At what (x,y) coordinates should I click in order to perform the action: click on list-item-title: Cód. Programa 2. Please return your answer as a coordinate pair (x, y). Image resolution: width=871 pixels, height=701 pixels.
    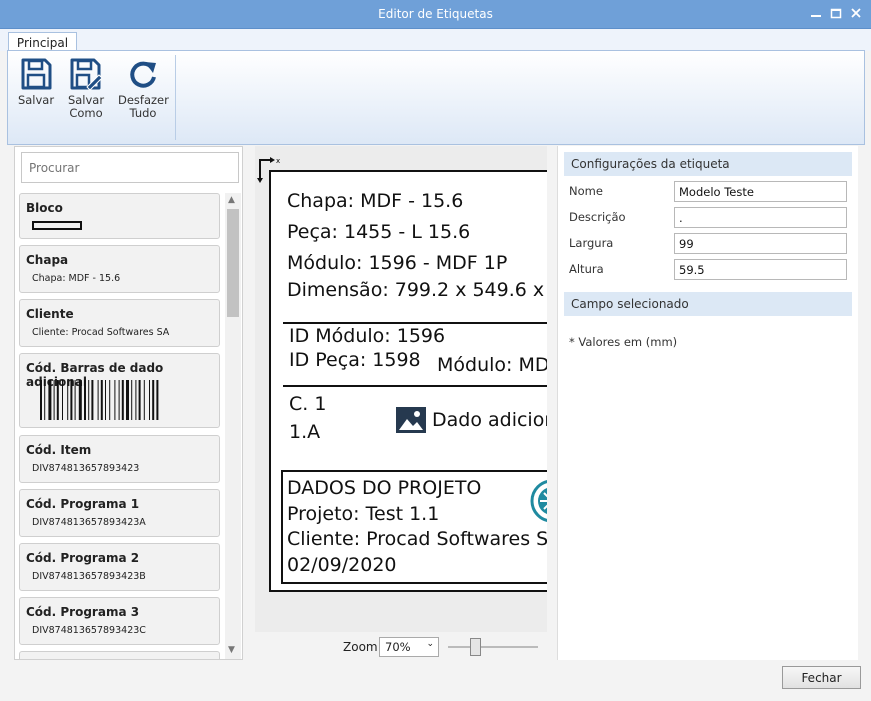
    Looking at the image, I should click on (83, 558).